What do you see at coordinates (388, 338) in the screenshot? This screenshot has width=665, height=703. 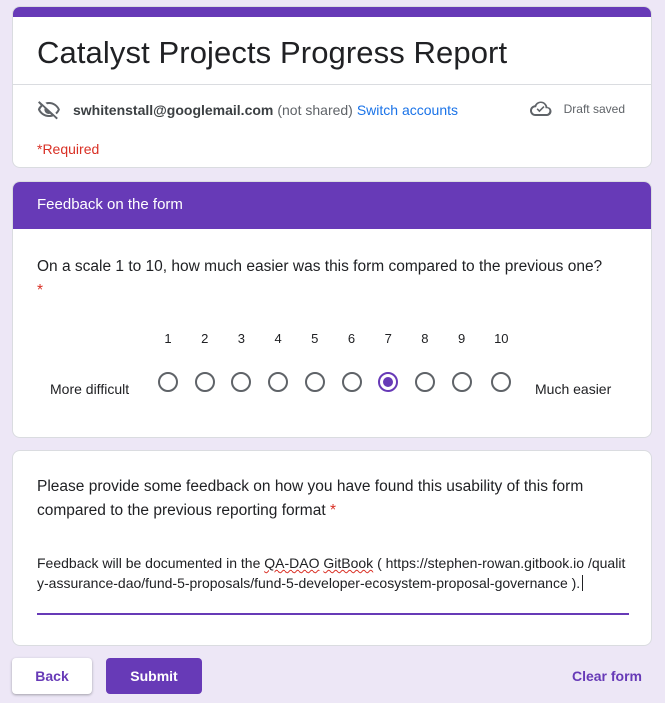 I see `scale-number-7: 7` at bounding box center [388, 338].